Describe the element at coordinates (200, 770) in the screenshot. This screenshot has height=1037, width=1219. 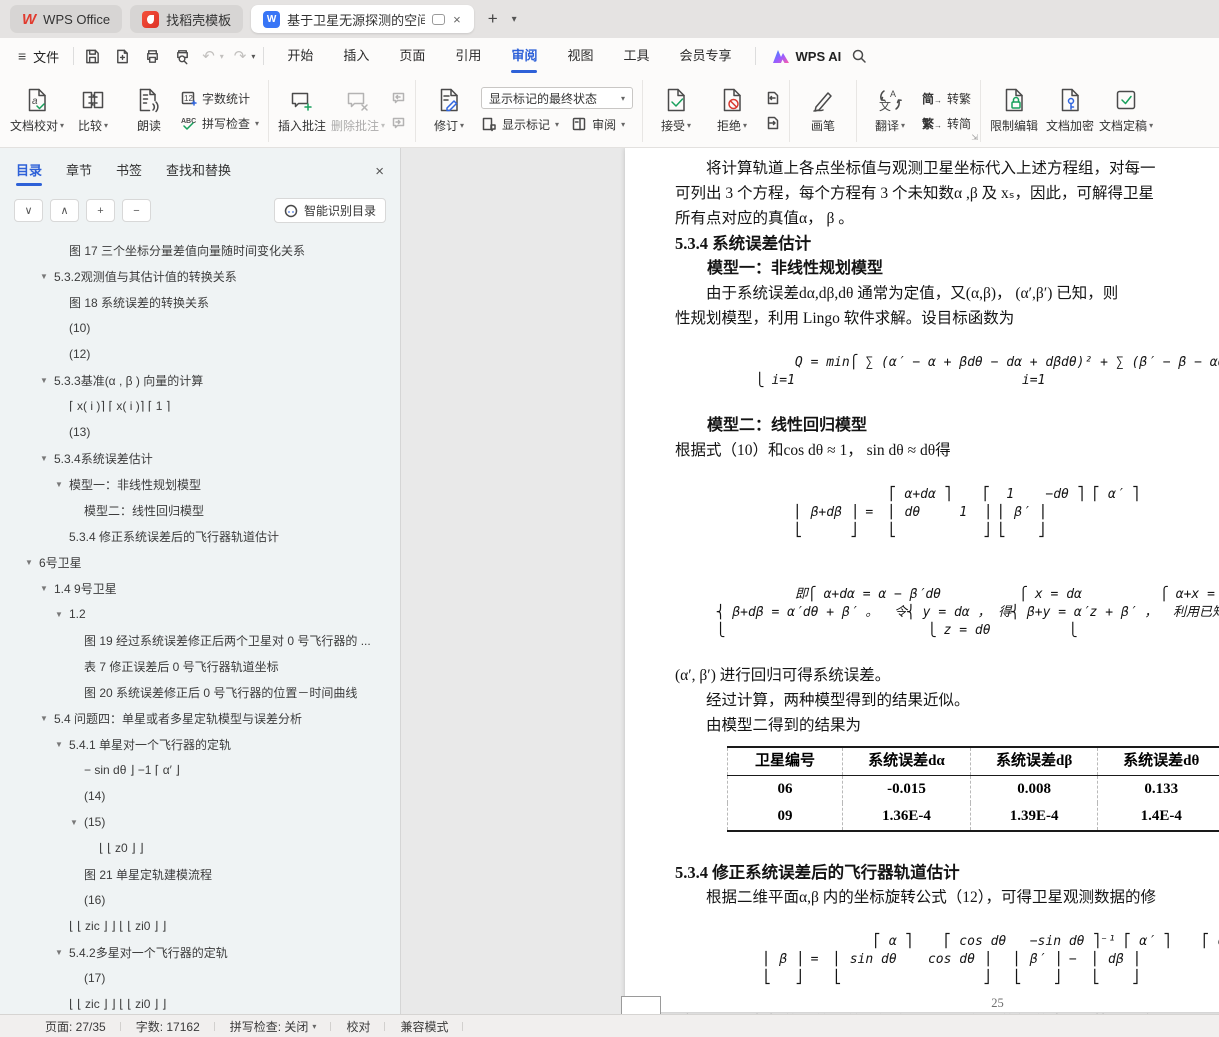
I see `toc-item: ▼ − sin dθ ⌋ −1 ⌈ α′ ⌋` at that location.